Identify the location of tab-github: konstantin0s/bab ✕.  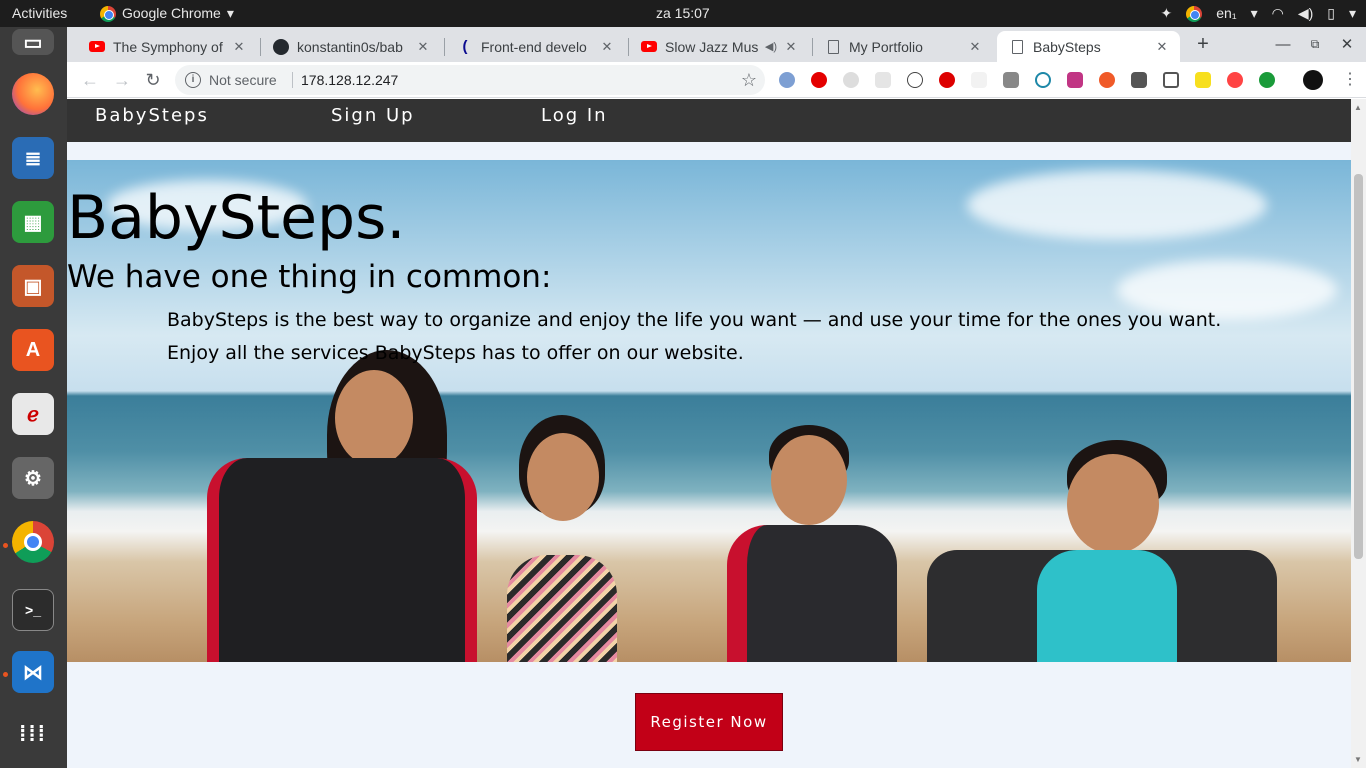
(351, 46).